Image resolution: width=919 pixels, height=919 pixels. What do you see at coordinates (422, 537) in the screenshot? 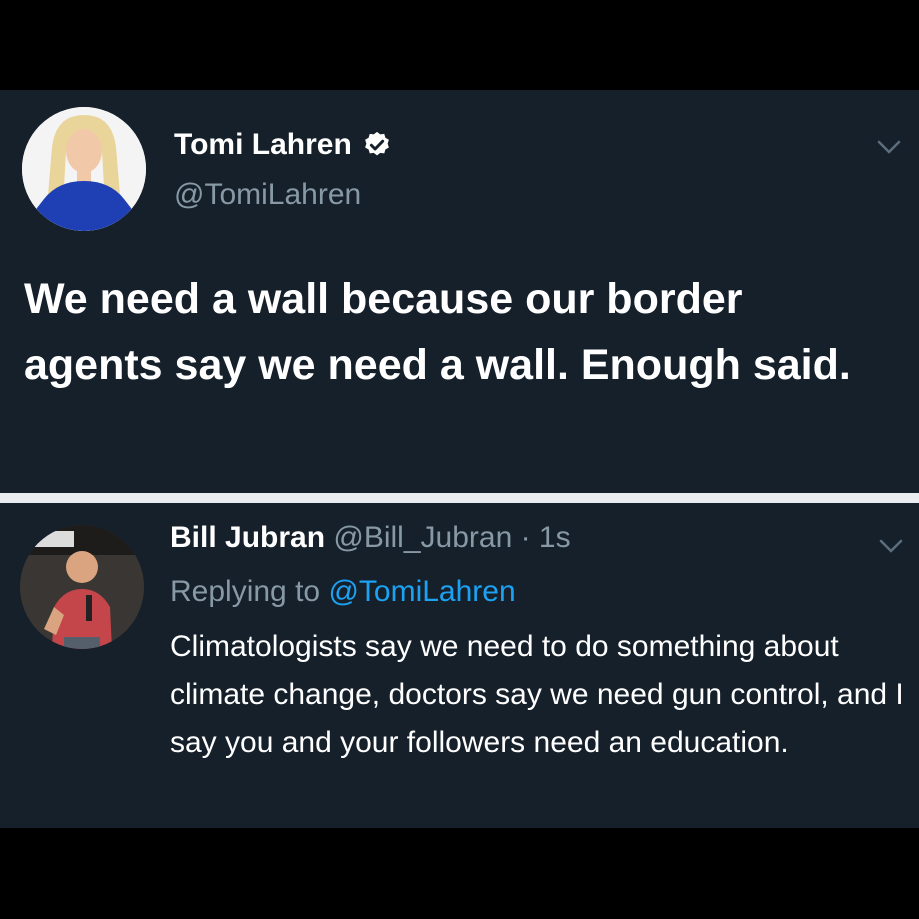
I see `handle: @Bill_Jubran` at bounding box center [422, 537].